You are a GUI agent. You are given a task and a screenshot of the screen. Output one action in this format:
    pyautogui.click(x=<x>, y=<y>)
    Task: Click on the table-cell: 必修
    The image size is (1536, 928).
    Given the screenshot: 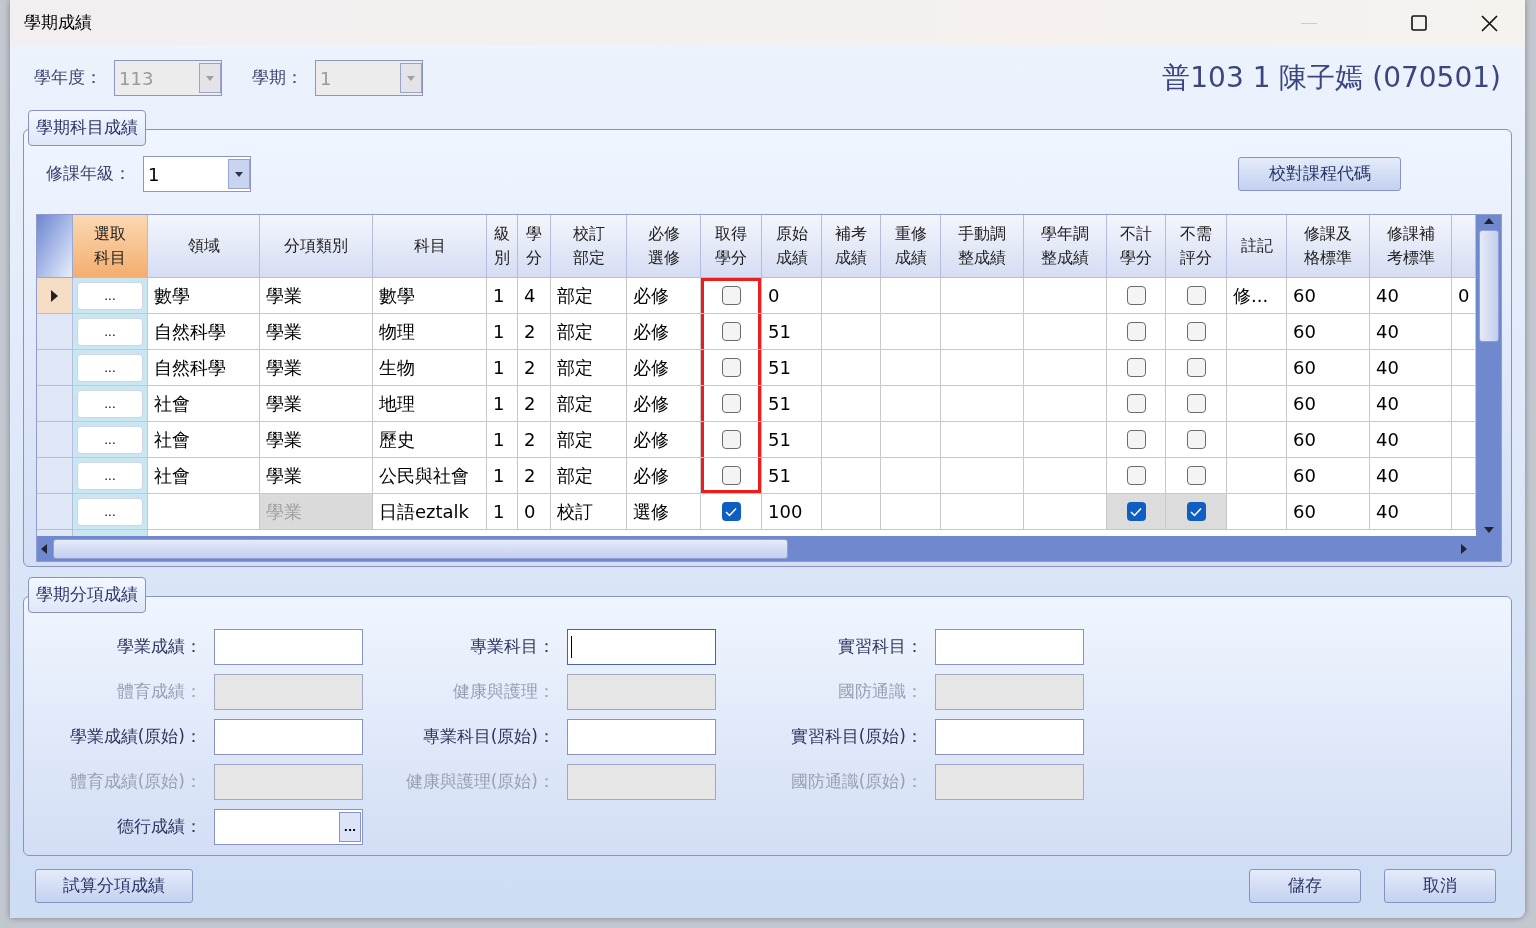 What is the action you would take?
    pyautogui.click(x=664, y=440)
    